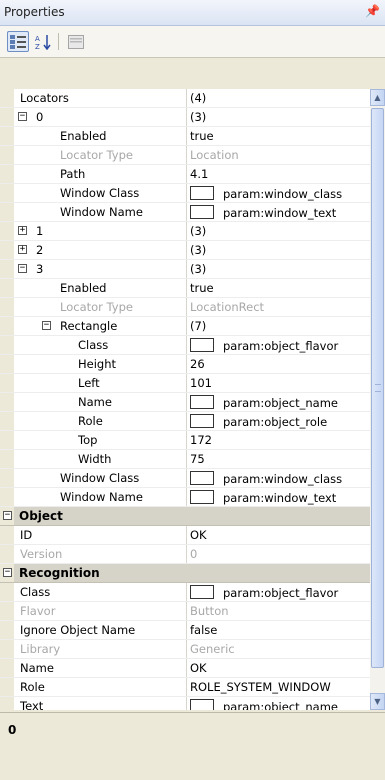 This screenshot has height=780, width=385. Describe the element at coordinates (44, 41) in the screenshot. I see `alphabetical-button: A Z` at that location.